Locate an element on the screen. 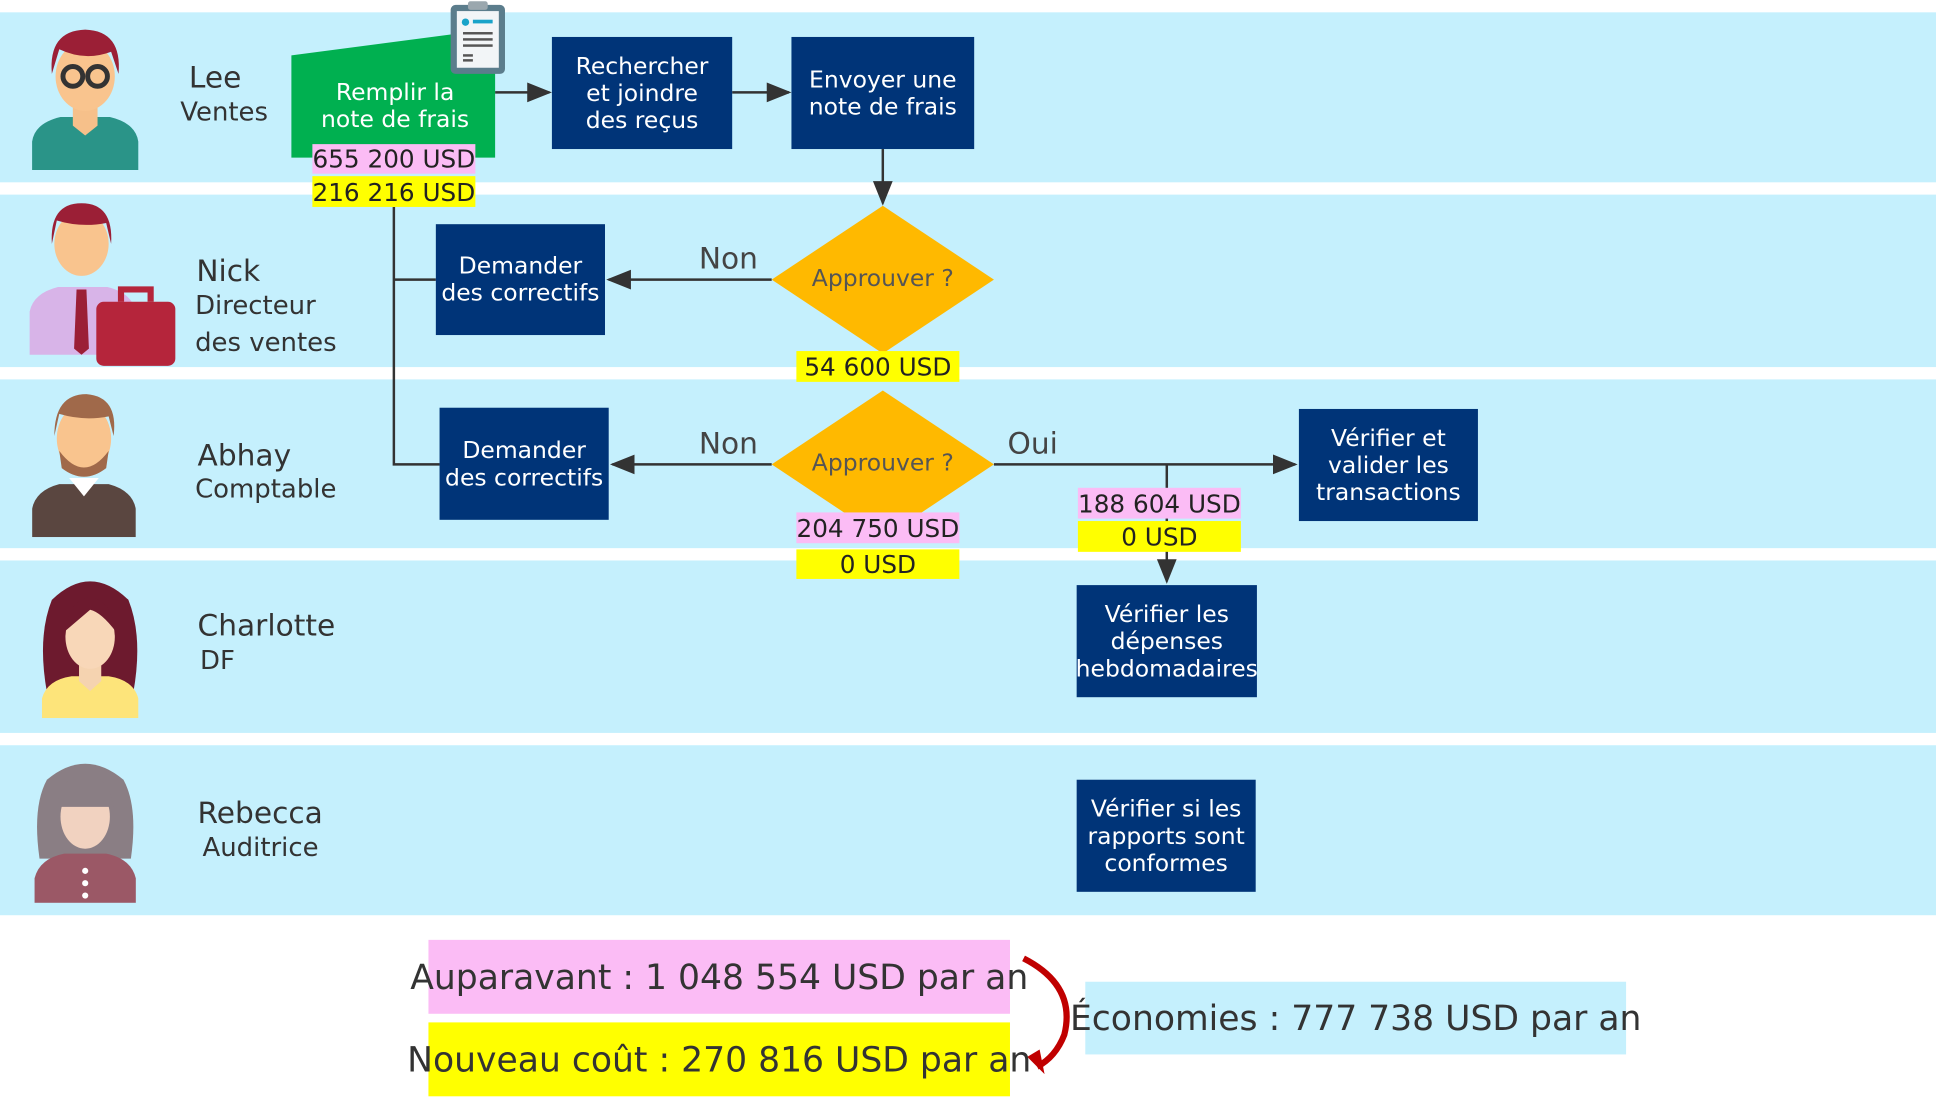 The height and width of the screenshot is (1100, 1936). task-request-fix-2: Demander des correctifs is located at coordinates (524, 463).